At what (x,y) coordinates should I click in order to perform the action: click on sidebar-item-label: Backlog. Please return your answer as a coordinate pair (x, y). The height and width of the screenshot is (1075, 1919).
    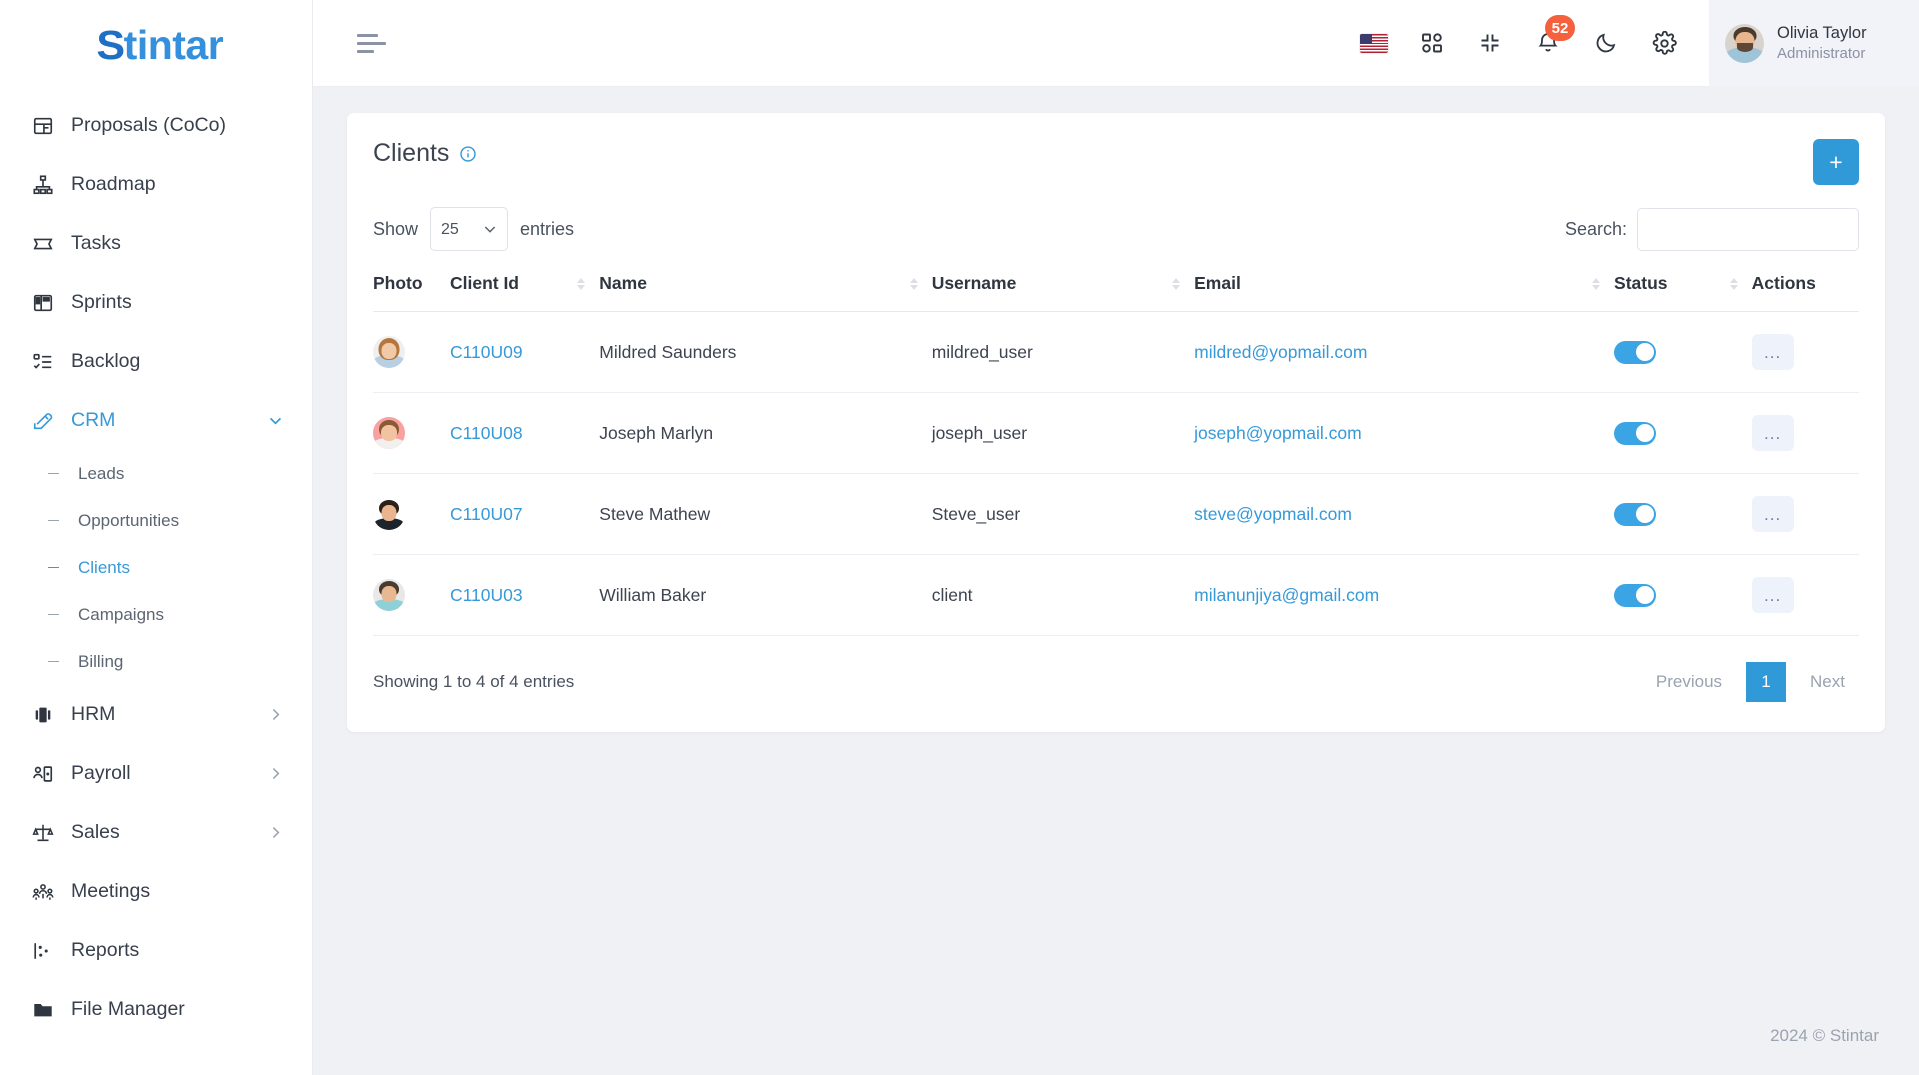
    Looking at the image, I should click on (106, 361).